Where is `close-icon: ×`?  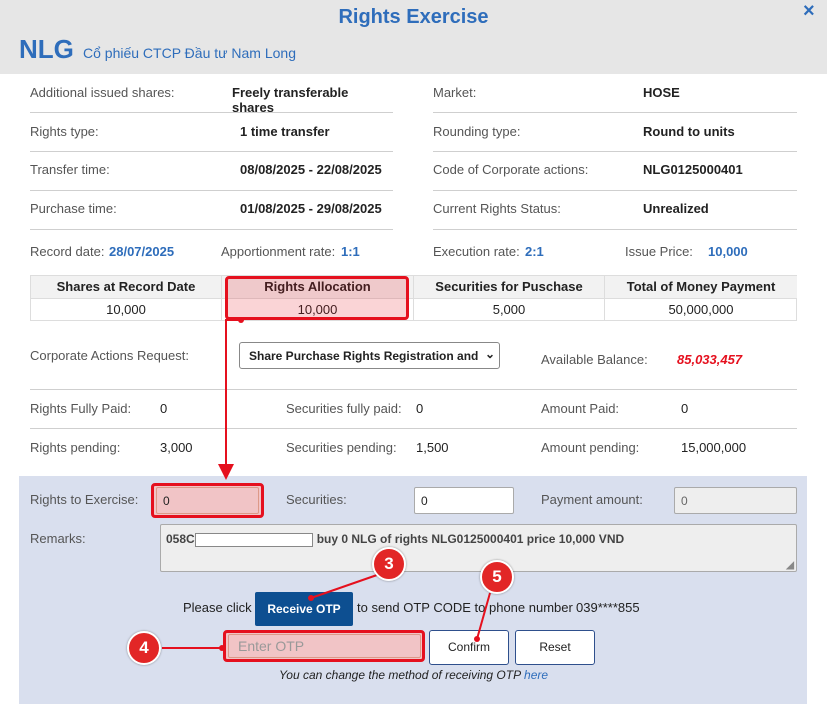 close-icon: × is located at coordinates (809, 11).